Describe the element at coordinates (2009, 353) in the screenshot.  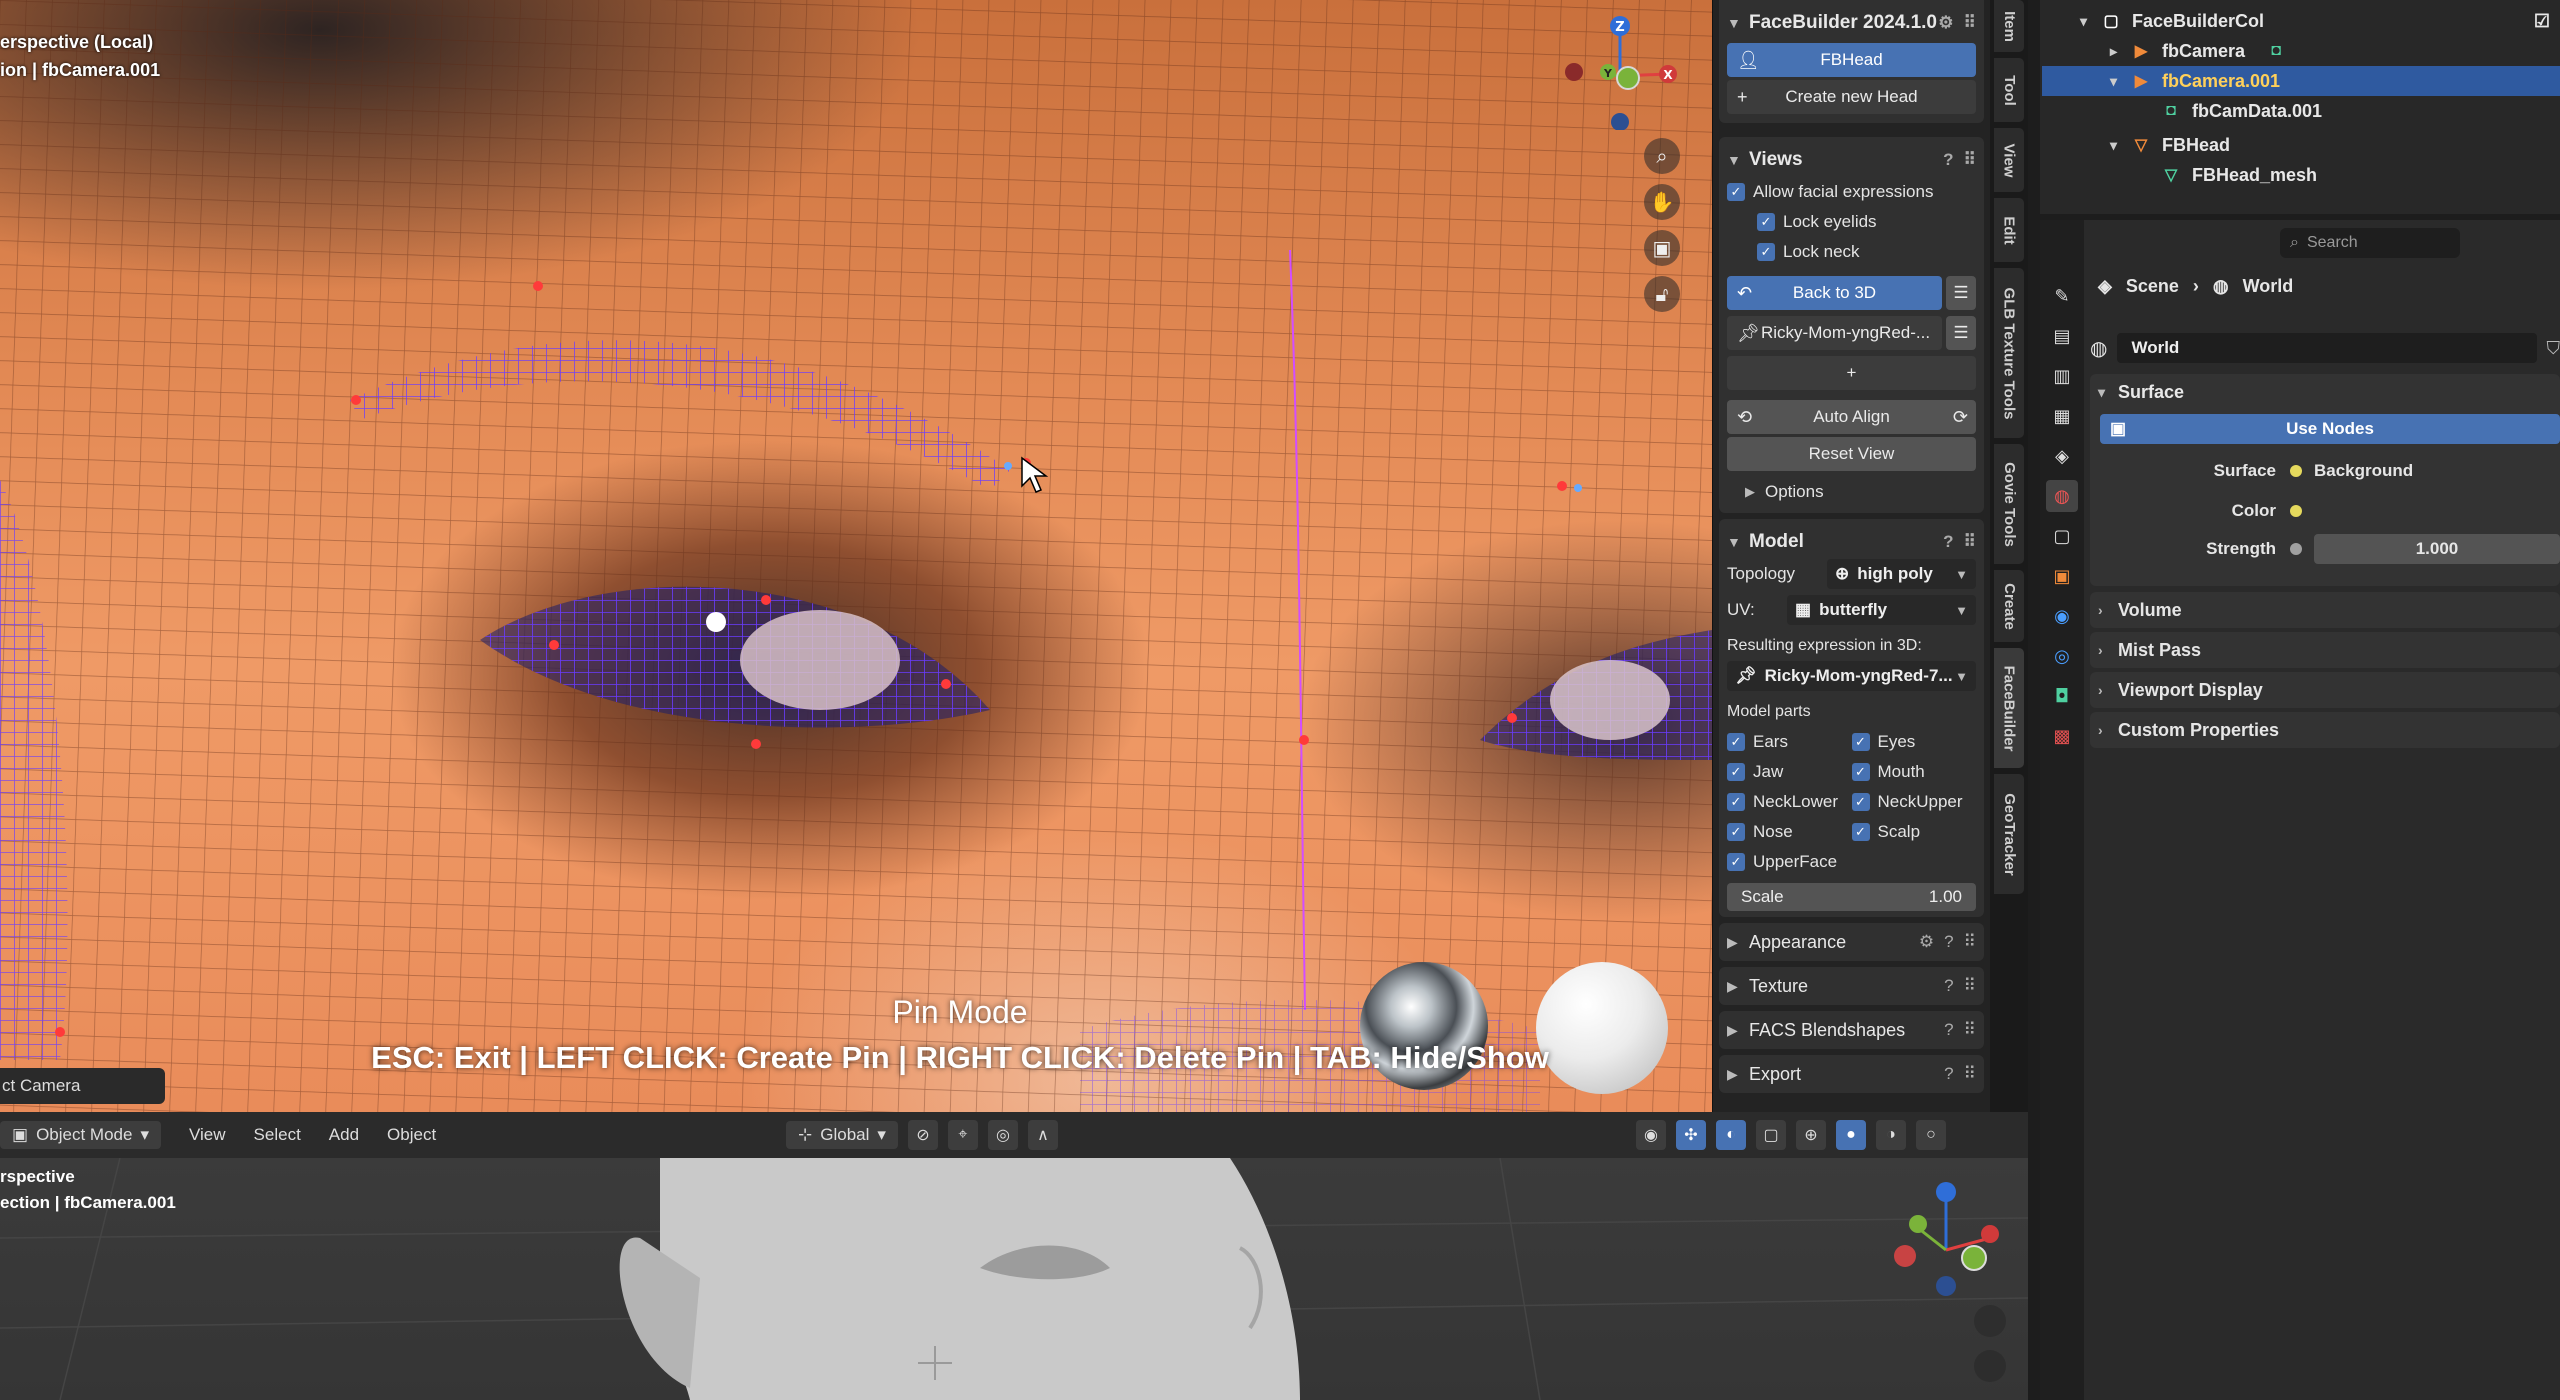
I see `tab-glb-texture-tools: GLB Texture Tools` at that location.